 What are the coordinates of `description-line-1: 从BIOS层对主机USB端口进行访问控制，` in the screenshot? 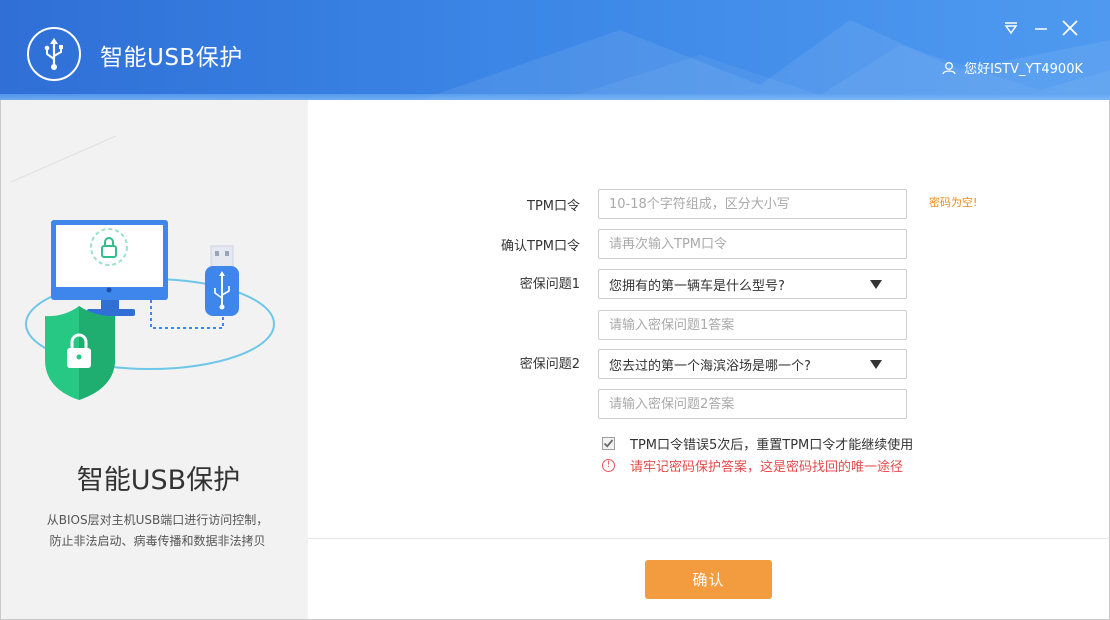 It's located at (157, 520).